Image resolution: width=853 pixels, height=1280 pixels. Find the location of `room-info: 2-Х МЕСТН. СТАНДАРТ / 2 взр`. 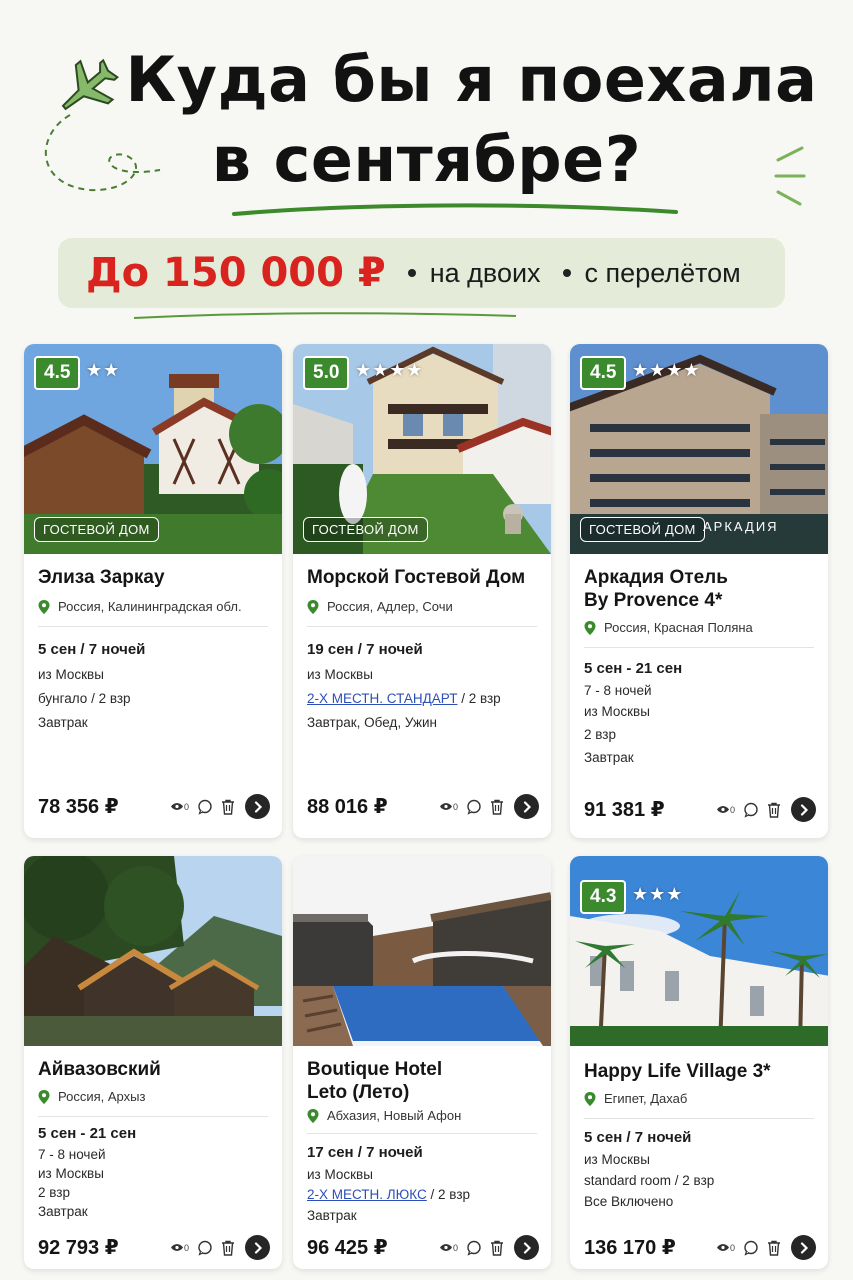

room-info: 2-Х МЕСТН. СТАНДАРТ / 2 взр is located at coordinates (404, 698).